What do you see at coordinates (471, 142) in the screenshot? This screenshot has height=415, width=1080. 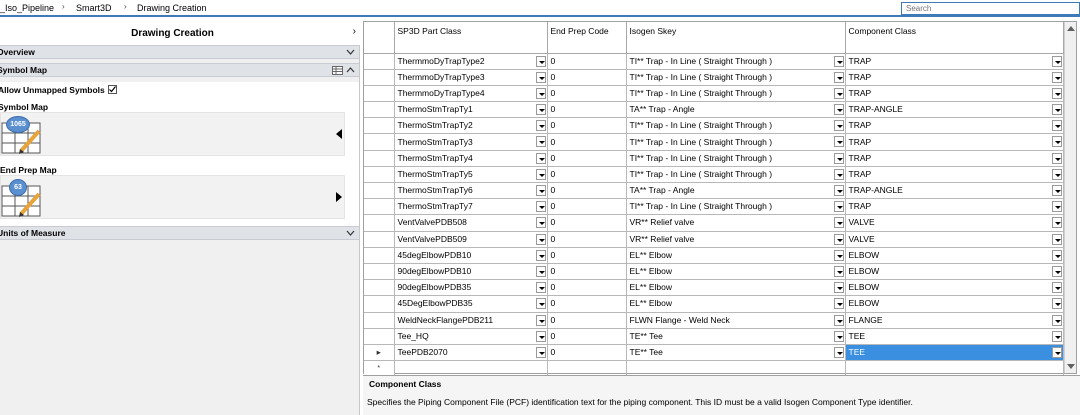 I see `part-class-cell: ThermoStmTrapTy3` at bounding box center [471, 142].